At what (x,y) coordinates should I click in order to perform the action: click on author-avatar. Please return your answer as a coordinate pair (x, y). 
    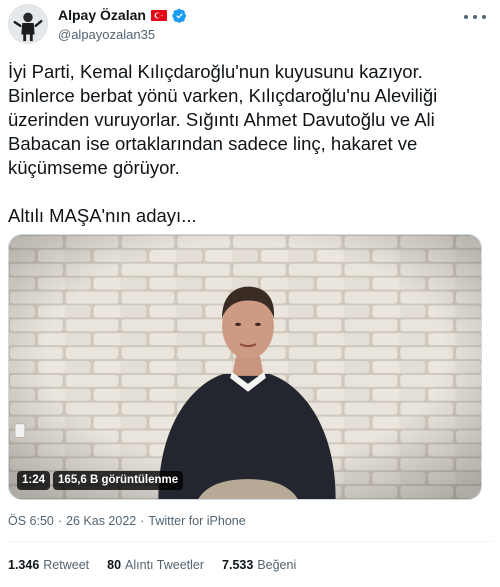
    Looking at the image, I should click on (28, 24).